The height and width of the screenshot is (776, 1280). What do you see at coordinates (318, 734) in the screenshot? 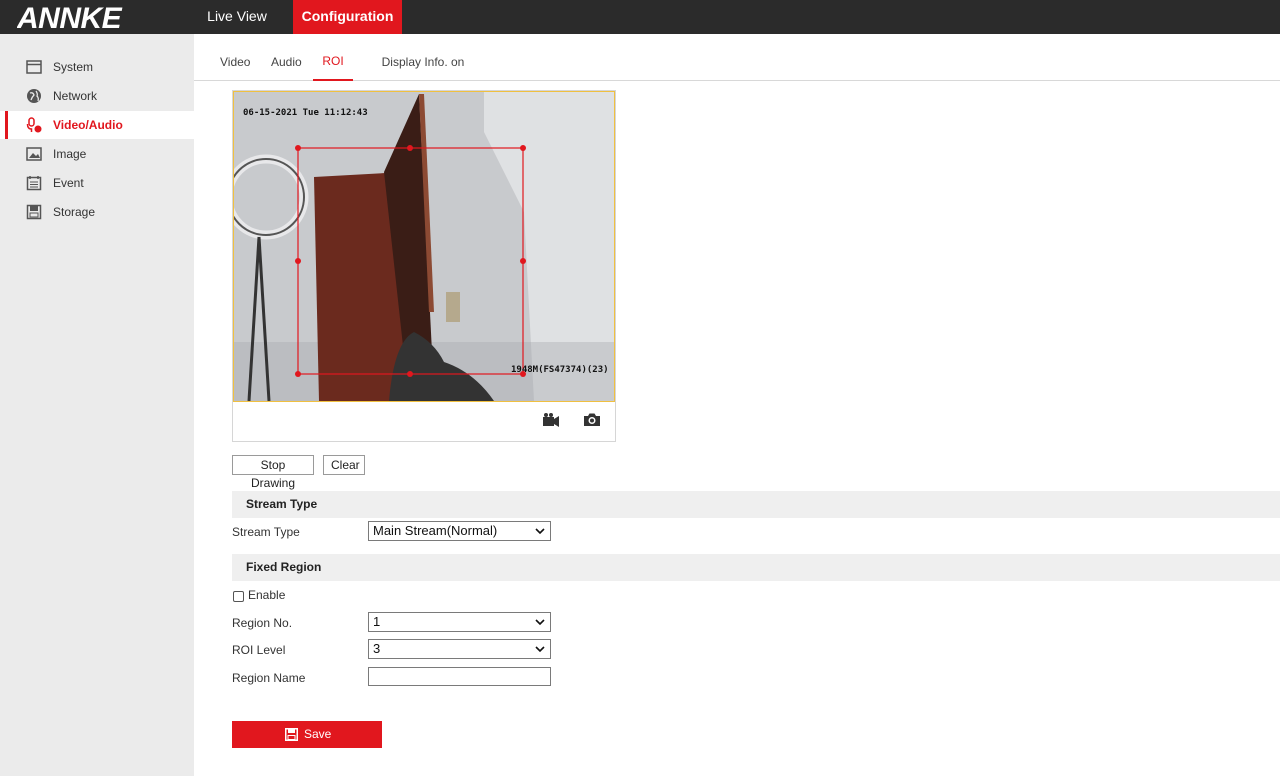
I see `save-label: Save` at bounding box center [318, 734].